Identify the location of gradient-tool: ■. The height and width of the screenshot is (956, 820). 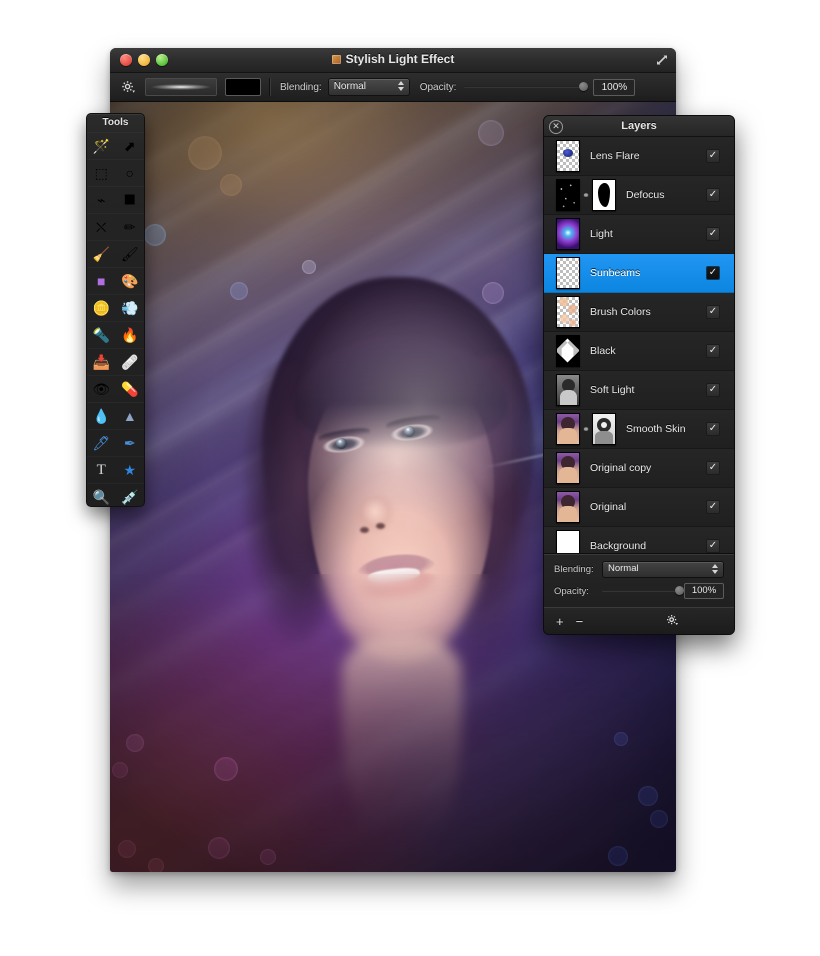
(101, 280).